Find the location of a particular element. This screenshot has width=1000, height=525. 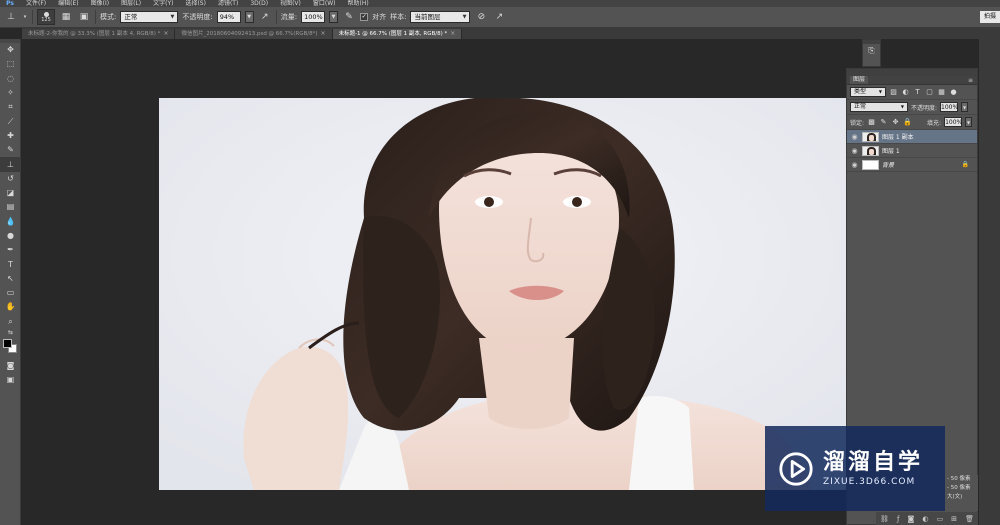

filter-adjustment-icon: ◐ is located at coordinates (905, 92).